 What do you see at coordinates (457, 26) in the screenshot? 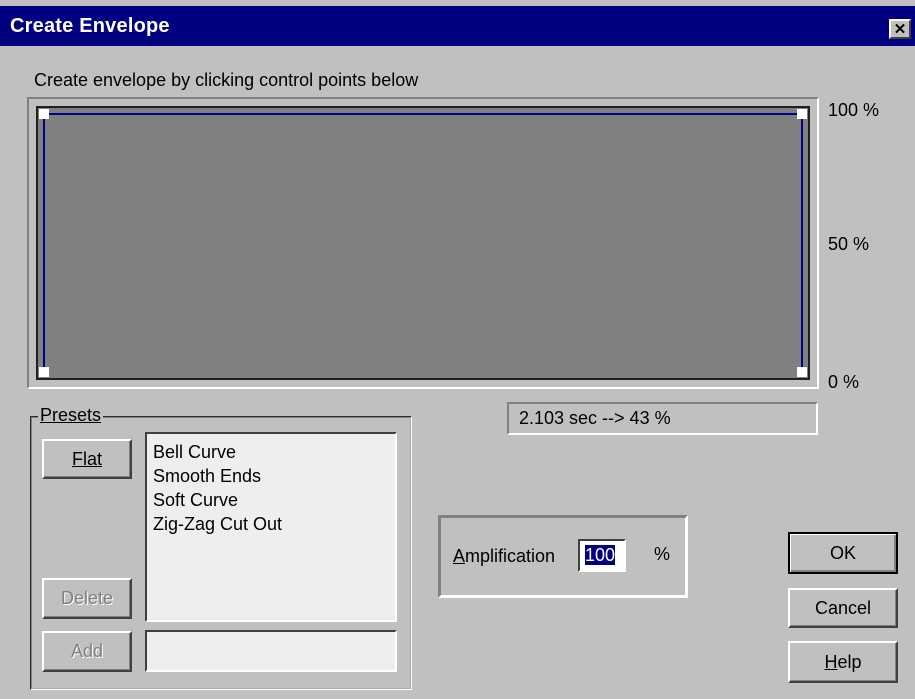
I see `title-bar: Create Envelope ✕` at bounding box center [457, 26].